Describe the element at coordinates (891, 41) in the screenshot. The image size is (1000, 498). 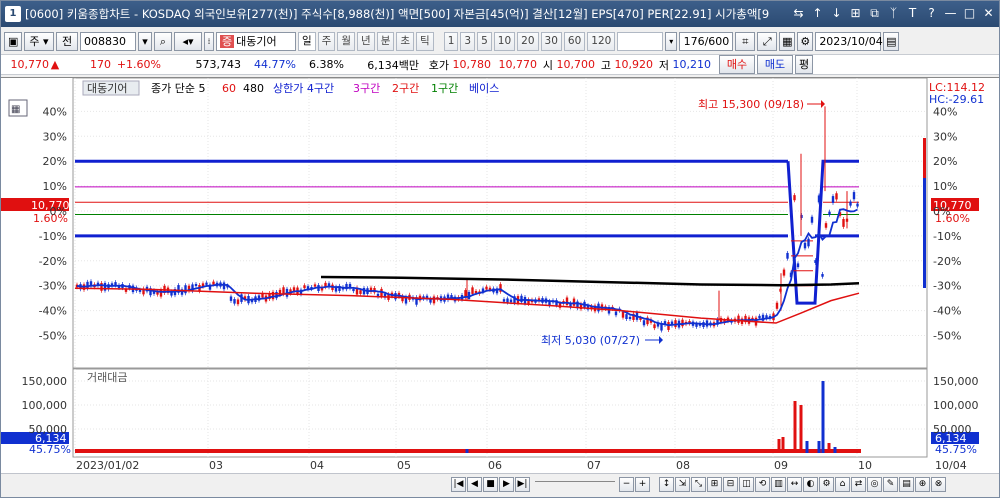
I see `calendar-icon: ▤` at that location.